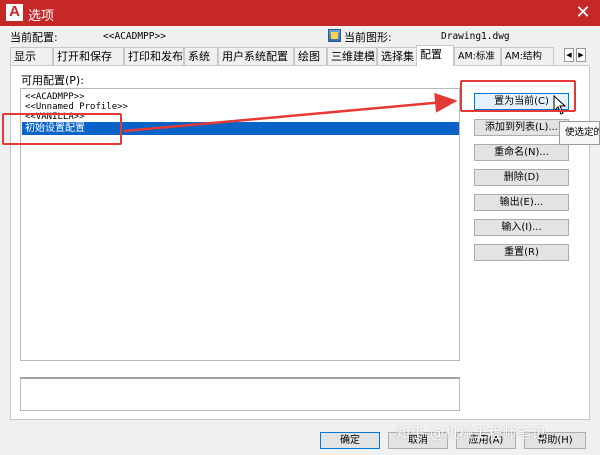 This screenshot has height=455, width=600. What do you see at coordinates (88, 56) in the screenshot?
I see `tab-open-save: 打开和保存` at bounding box center [88, 56].